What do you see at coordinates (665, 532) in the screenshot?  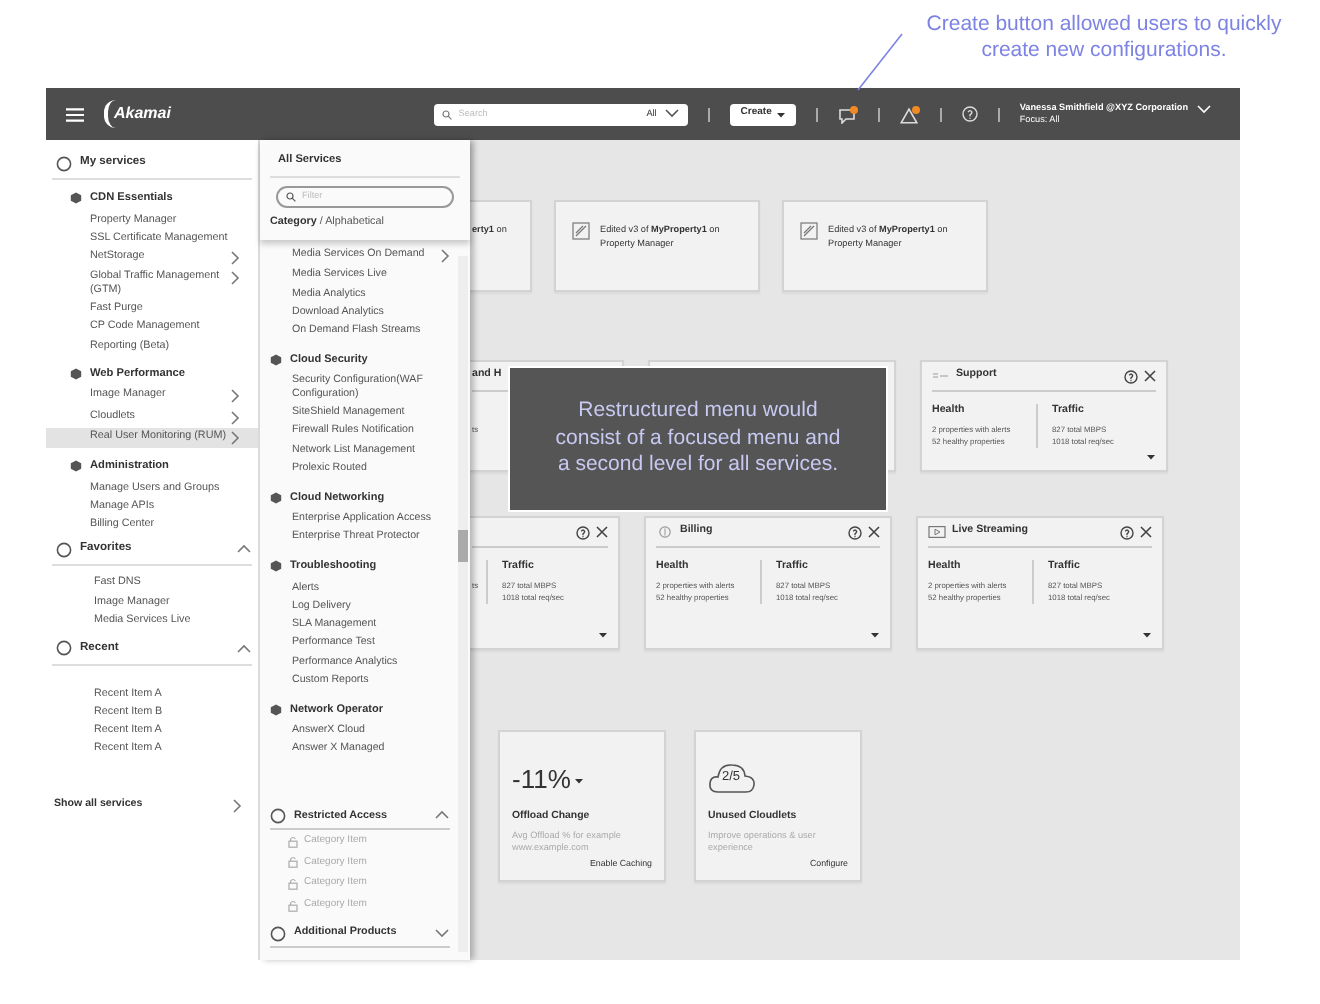 I see `coin-icon` at bounding box center [665, 532].